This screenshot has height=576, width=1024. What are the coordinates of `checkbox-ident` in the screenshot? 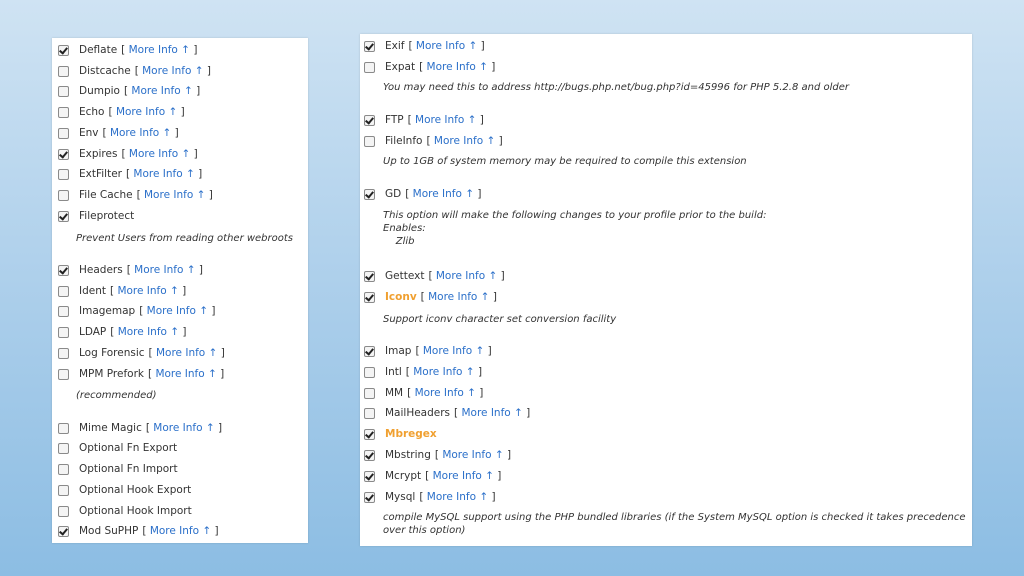 It's located at (63, 291).